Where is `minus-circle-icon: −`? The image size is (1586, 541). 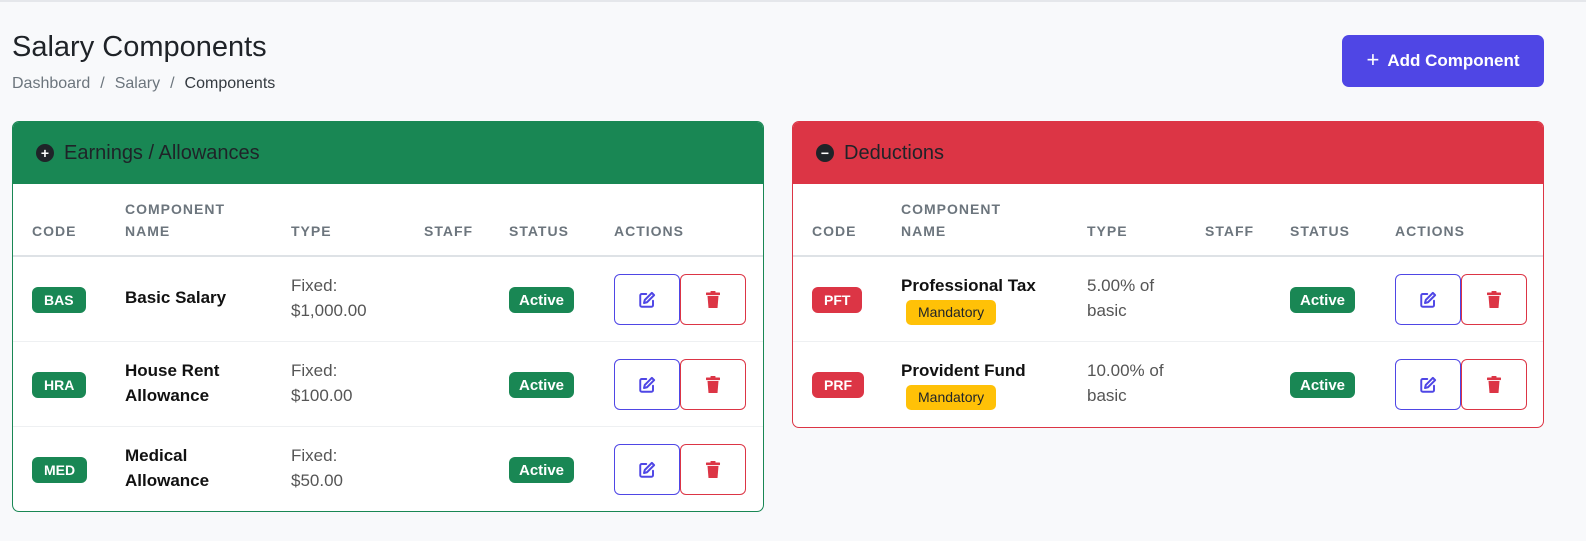 minus-circle-icon: − is located at coordinates (825, 153).